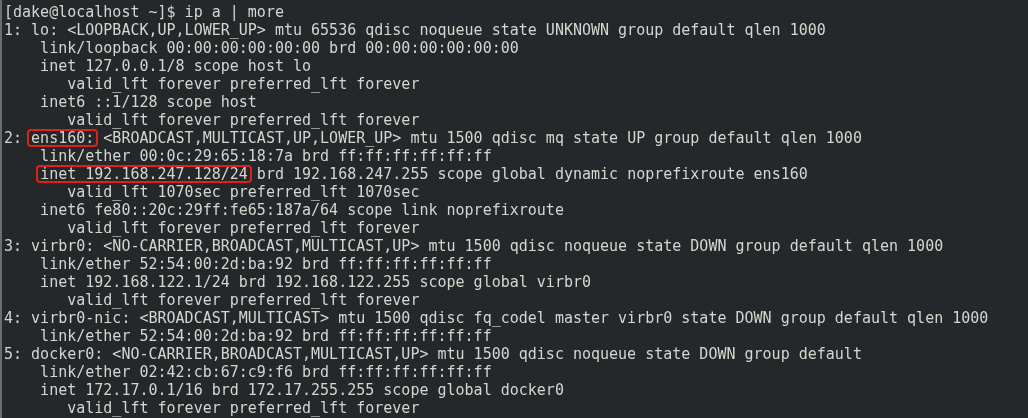 The height and width of the screenshot is (418, 1028). I want to click on terminal-text: inet 192.168.122.1/24 brd 192.168.122.255 scope global virbr0, so click(315, 282).